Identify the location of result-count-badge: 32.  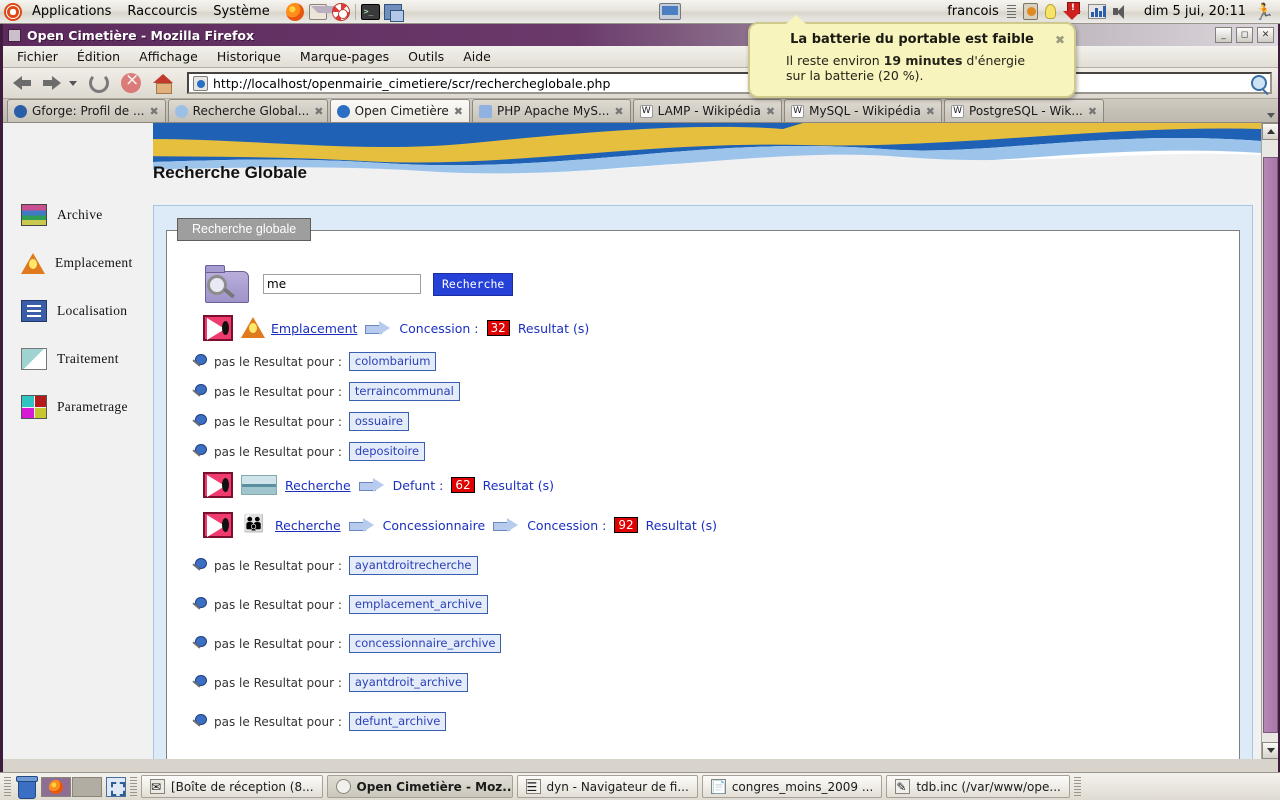
(498, 328).